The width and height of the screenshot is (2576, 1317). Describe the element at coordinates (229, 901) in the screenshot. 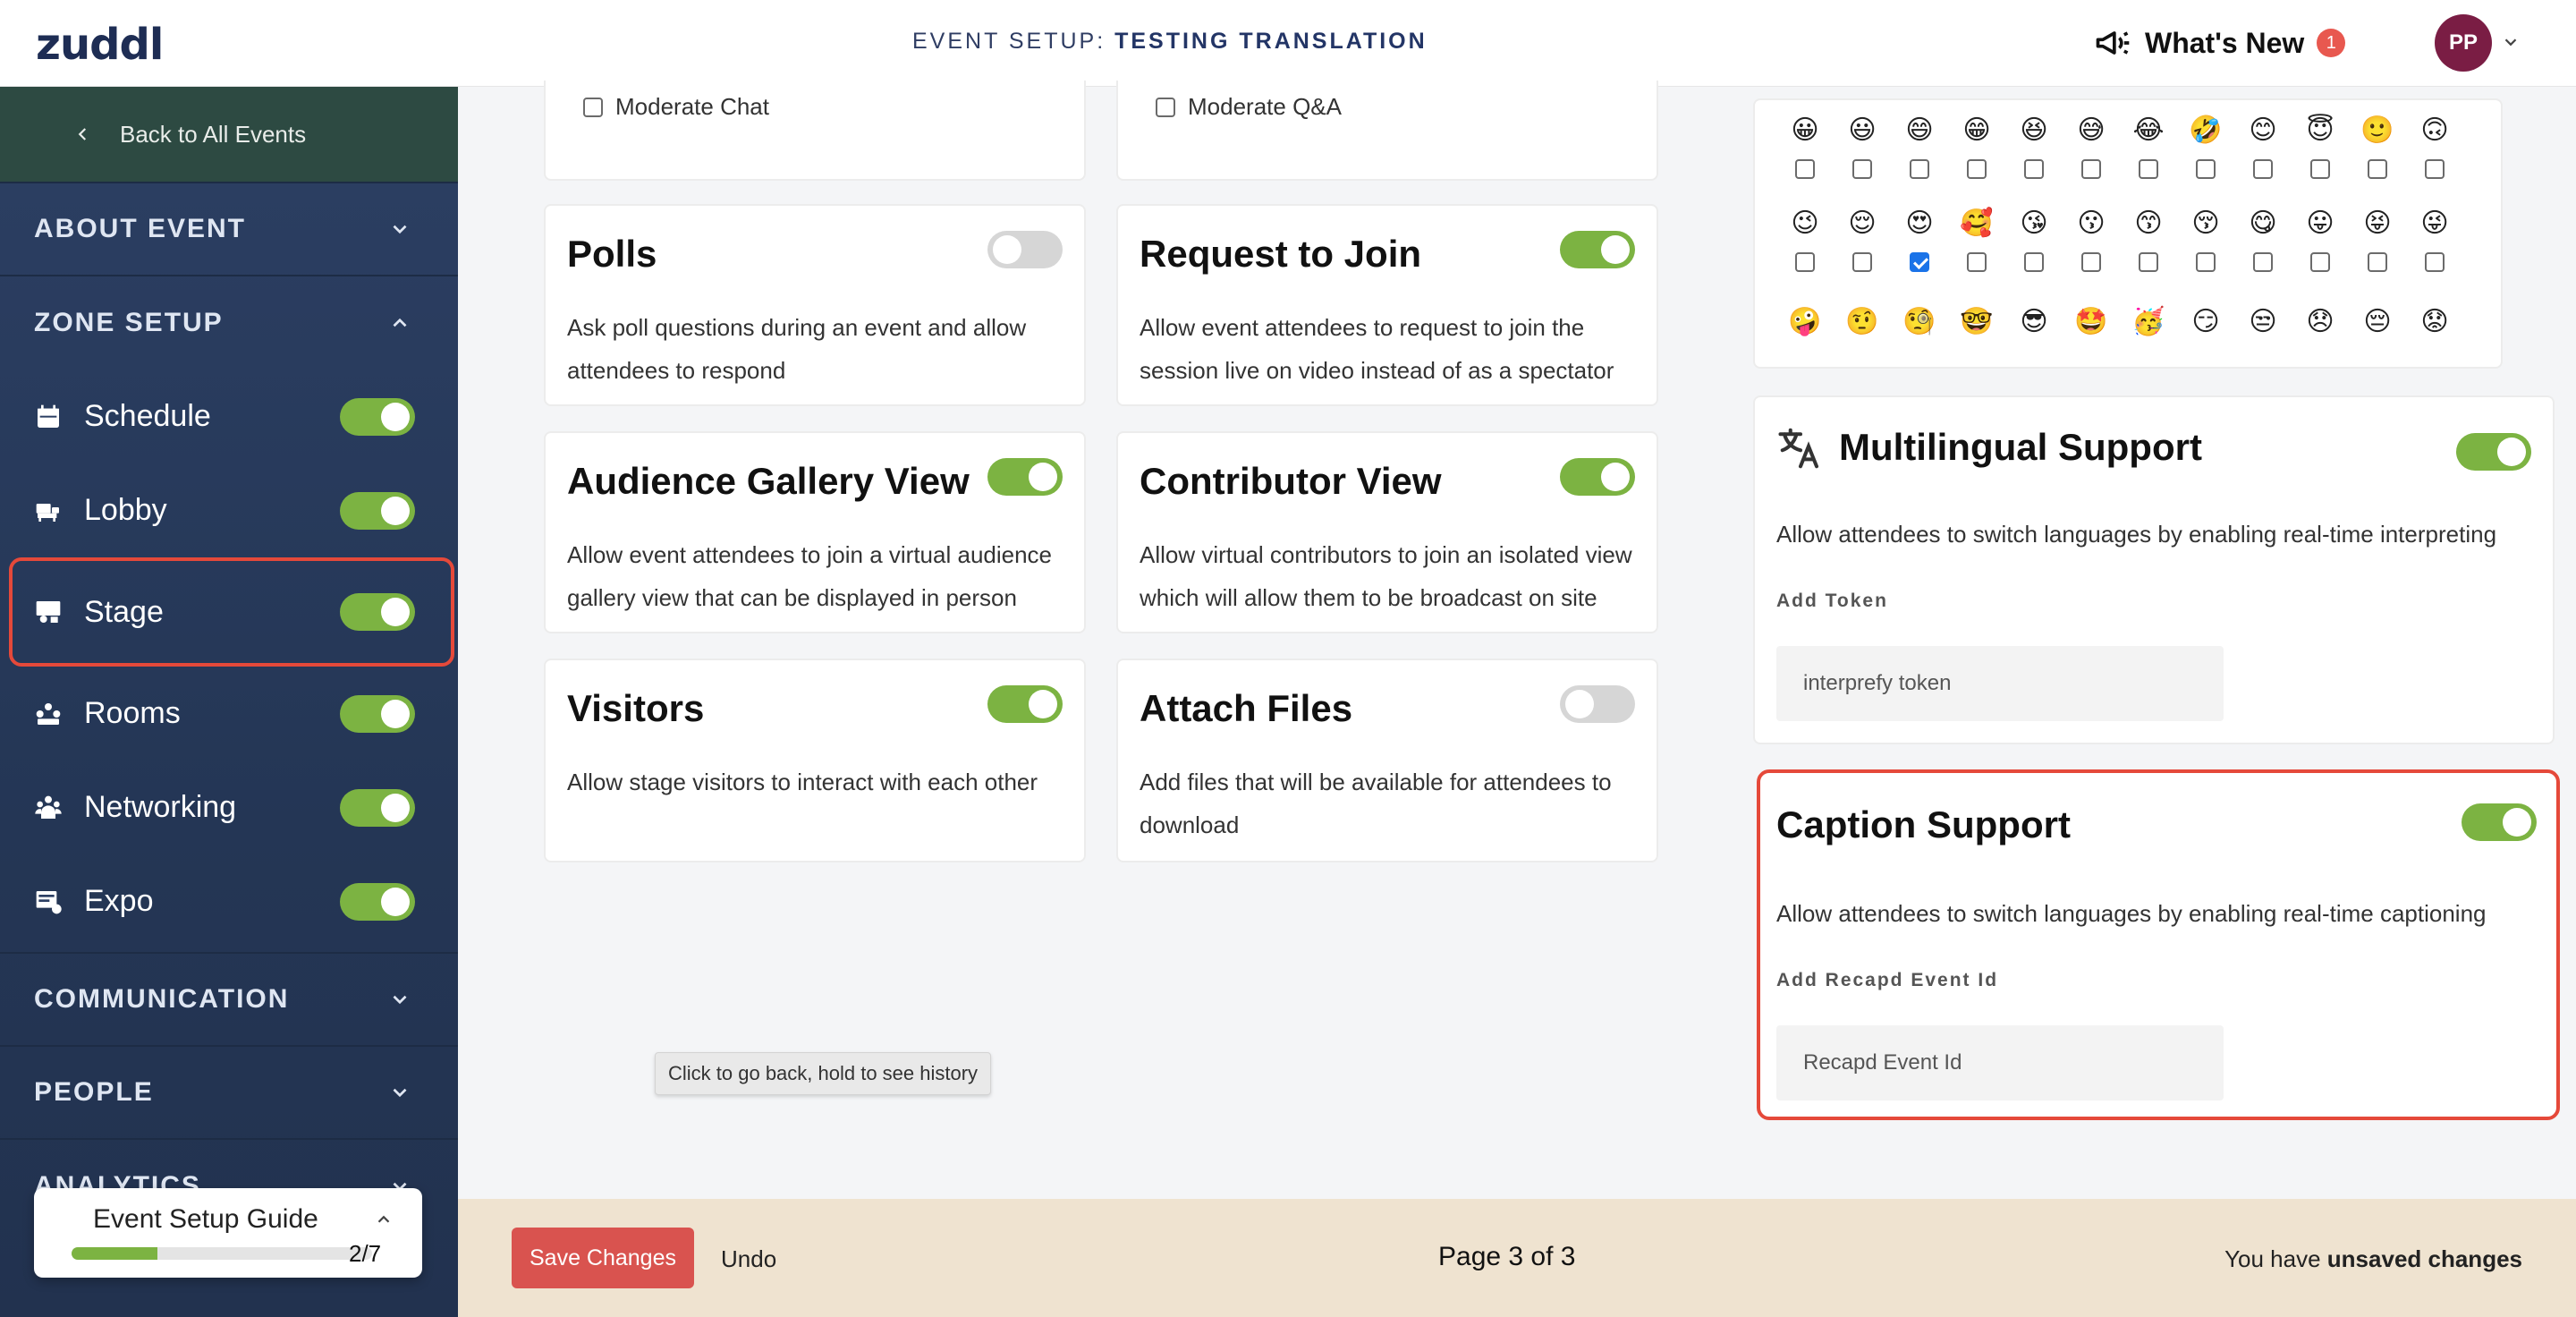

I see `sidebar-item-expo: Expo` at that location.